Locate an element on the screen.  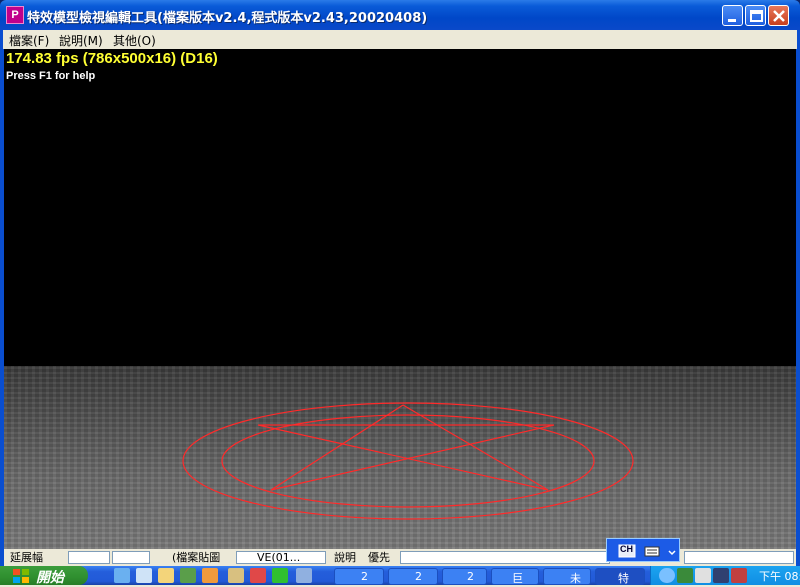
taskbar-button-label: 特 is located at coordinates (623, 578).